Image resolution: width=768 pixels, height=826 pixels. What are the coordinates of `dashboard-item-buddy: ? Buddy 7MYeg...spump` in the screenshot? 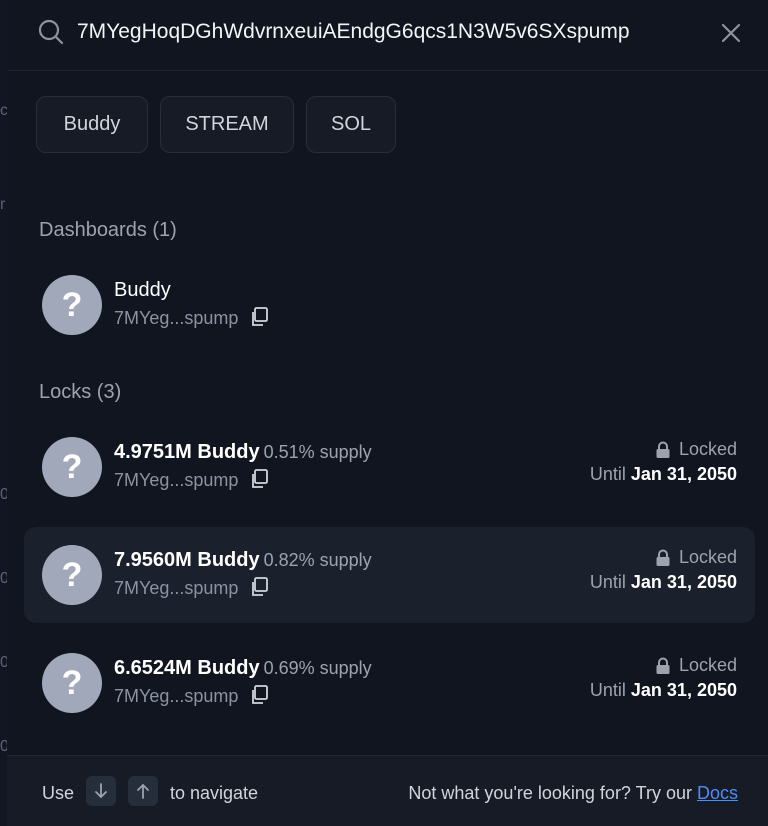 It's located at (389, 305).